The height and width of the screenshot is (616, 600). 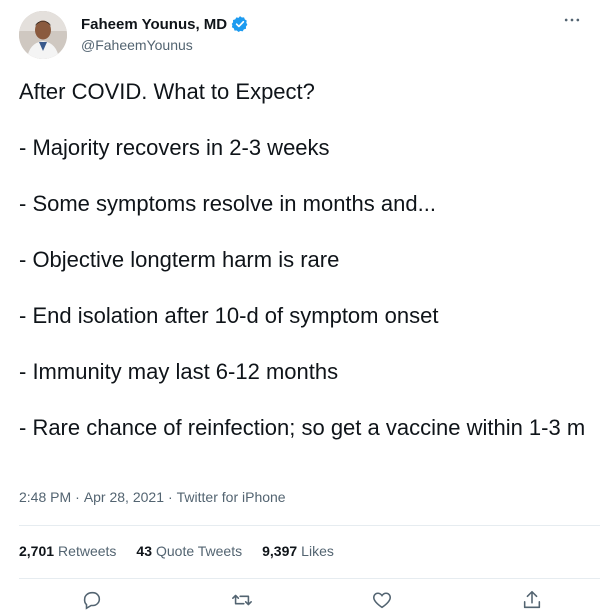 I want to click on retweets-stat: 2,701 Retweets, so click(x=67, y=551).